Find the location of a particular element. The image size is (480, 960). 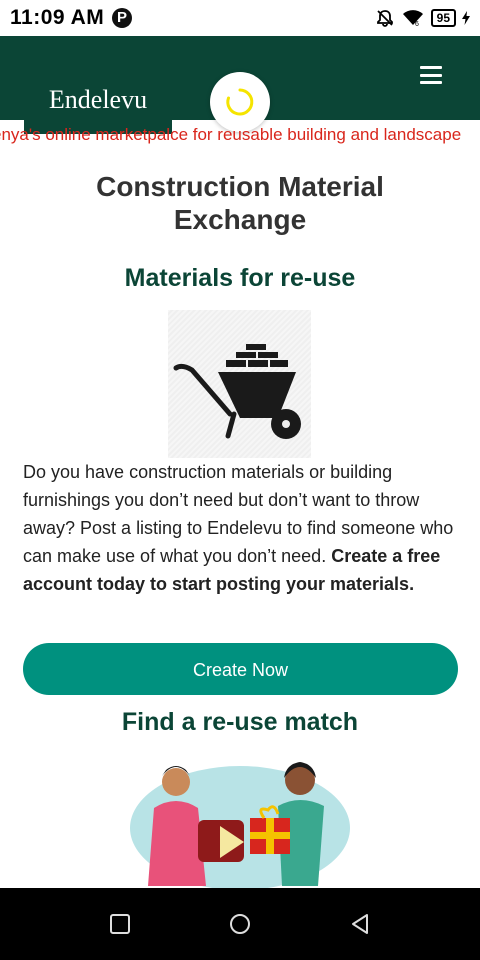

wheelbarrow-image is located at coordinates (239, 384).